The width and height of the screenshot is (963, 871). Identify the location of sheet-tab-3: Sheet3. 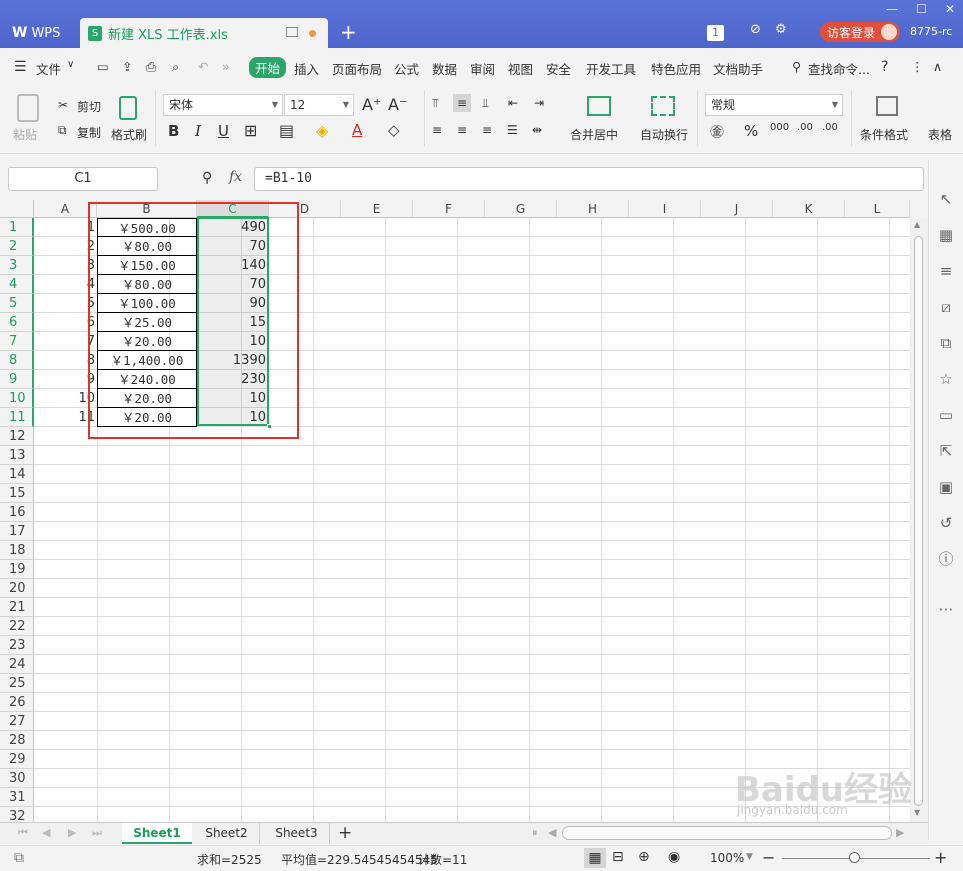
(297, 833).